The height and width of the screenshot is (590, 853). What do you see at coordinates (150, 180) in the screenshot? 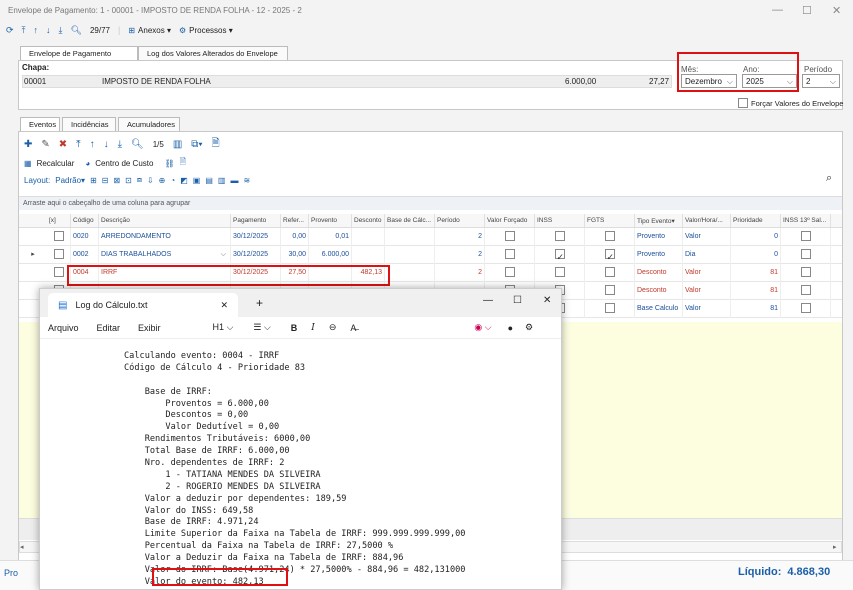
I see `layout-icon-6: ⇩` at bounding box center [150, 180].